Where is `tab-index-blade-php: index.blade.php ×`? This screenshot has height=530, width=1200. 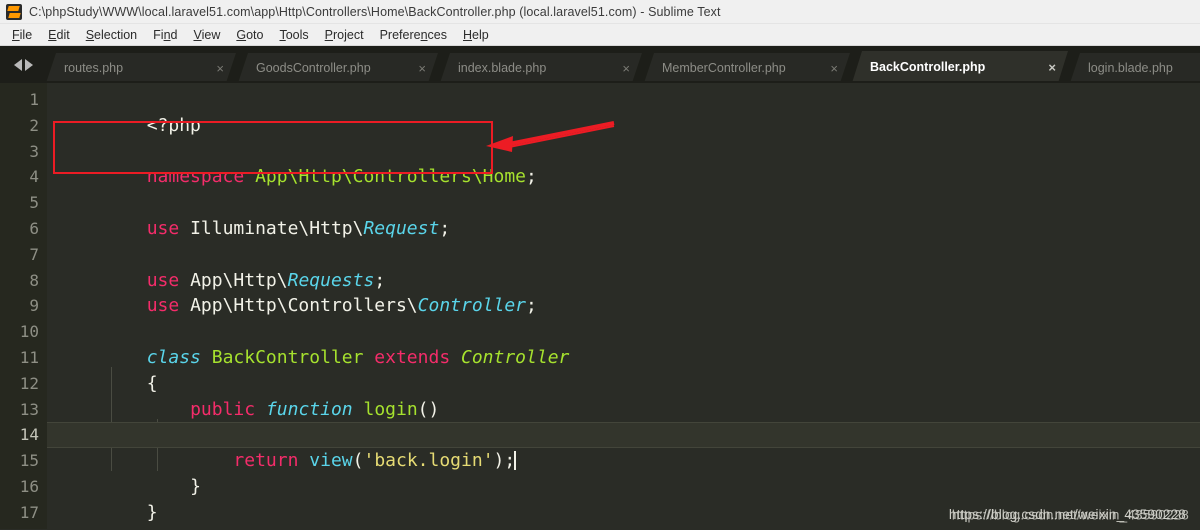 tab-index-blade-php: index.blade.php × is located at coordinates (541, 68).